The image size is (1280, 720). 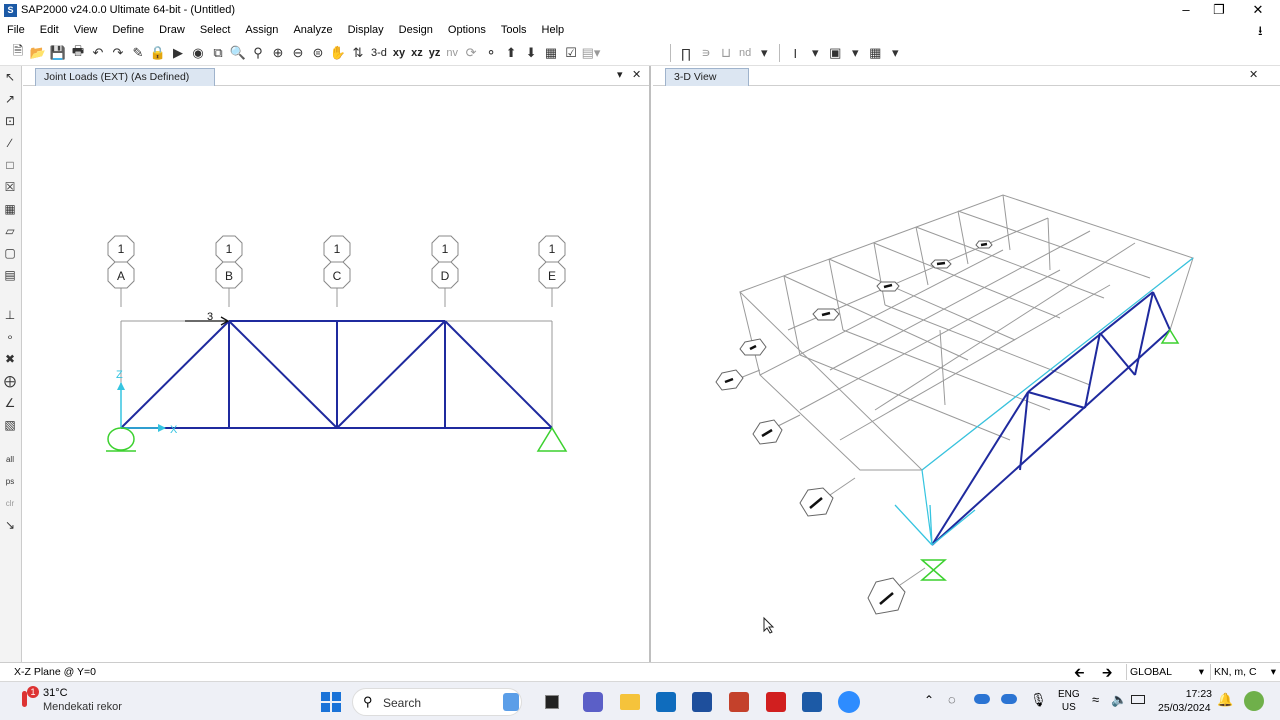 I want to click on print-icon: 🖶, so click(x=78, y=53).